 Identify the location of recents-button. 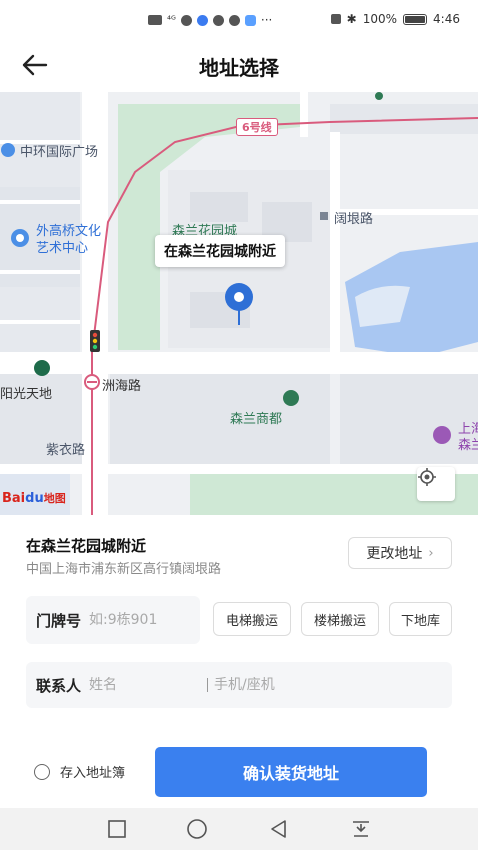
(117, 829).